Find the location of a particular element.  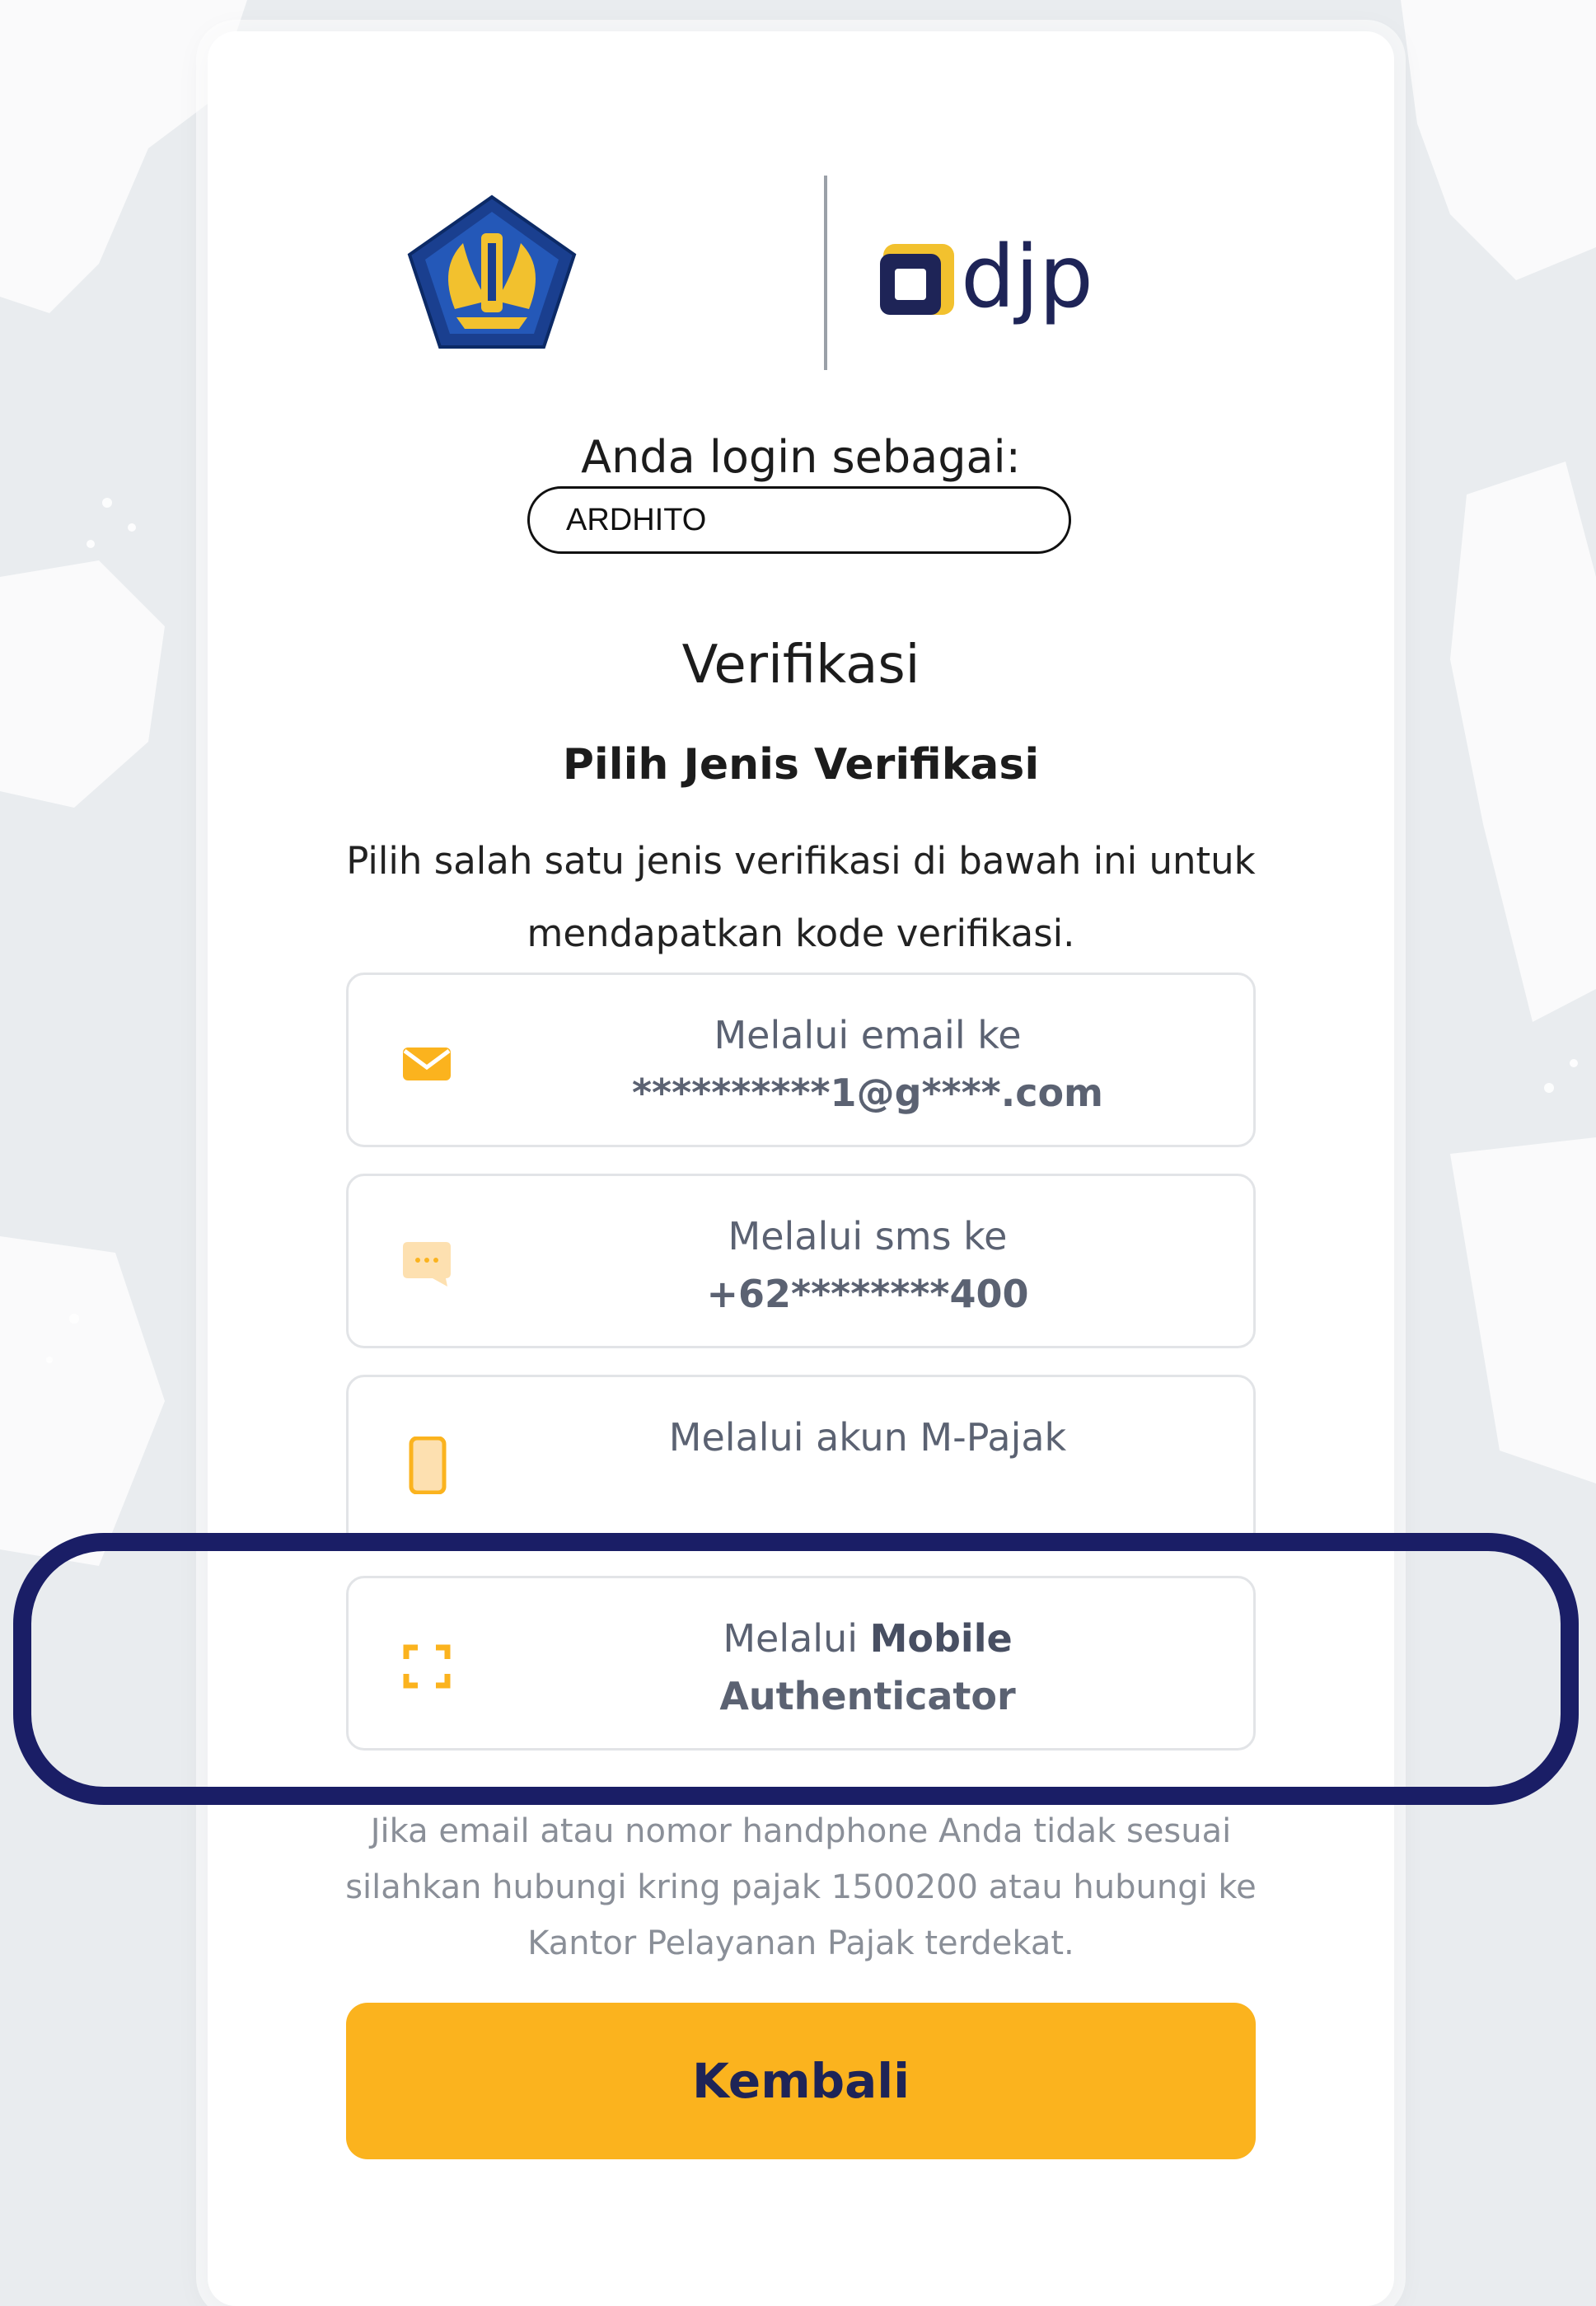

verify-mpajak-option: Melalui akun M-Pajak is located at coordinates (801, 1462).